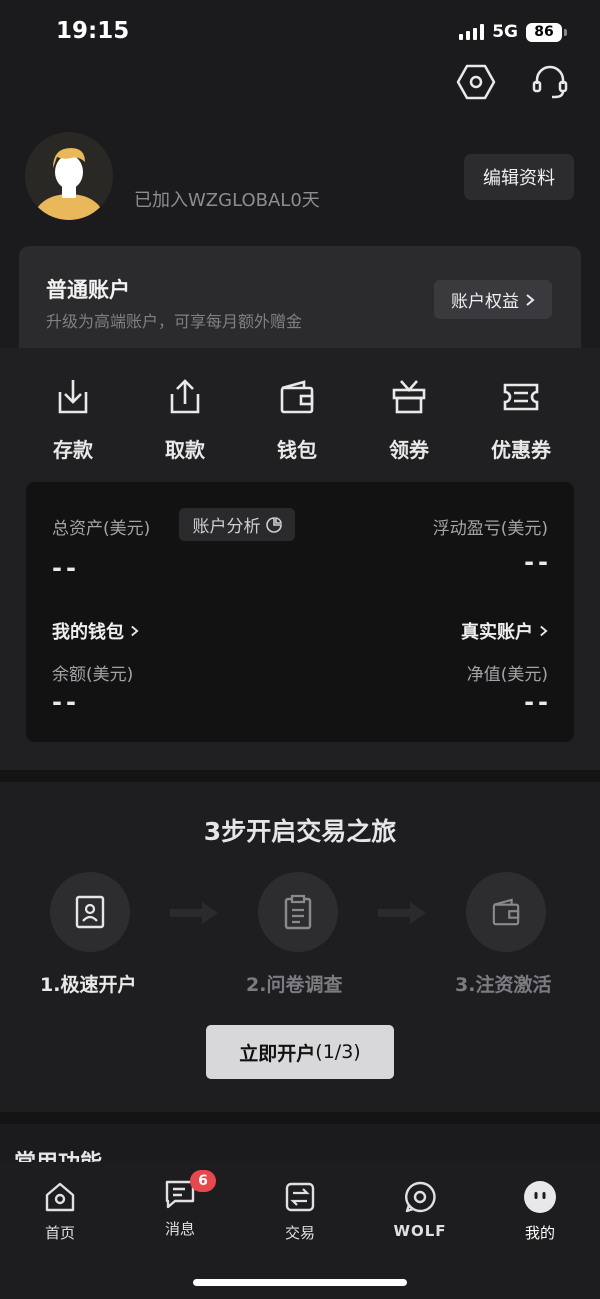 This screenshot has height=1299, width=600. What do you see at coordinates (538, 562) in the screenshot?
I see `floating-pl-value: --` at bounding box center [538, 562].